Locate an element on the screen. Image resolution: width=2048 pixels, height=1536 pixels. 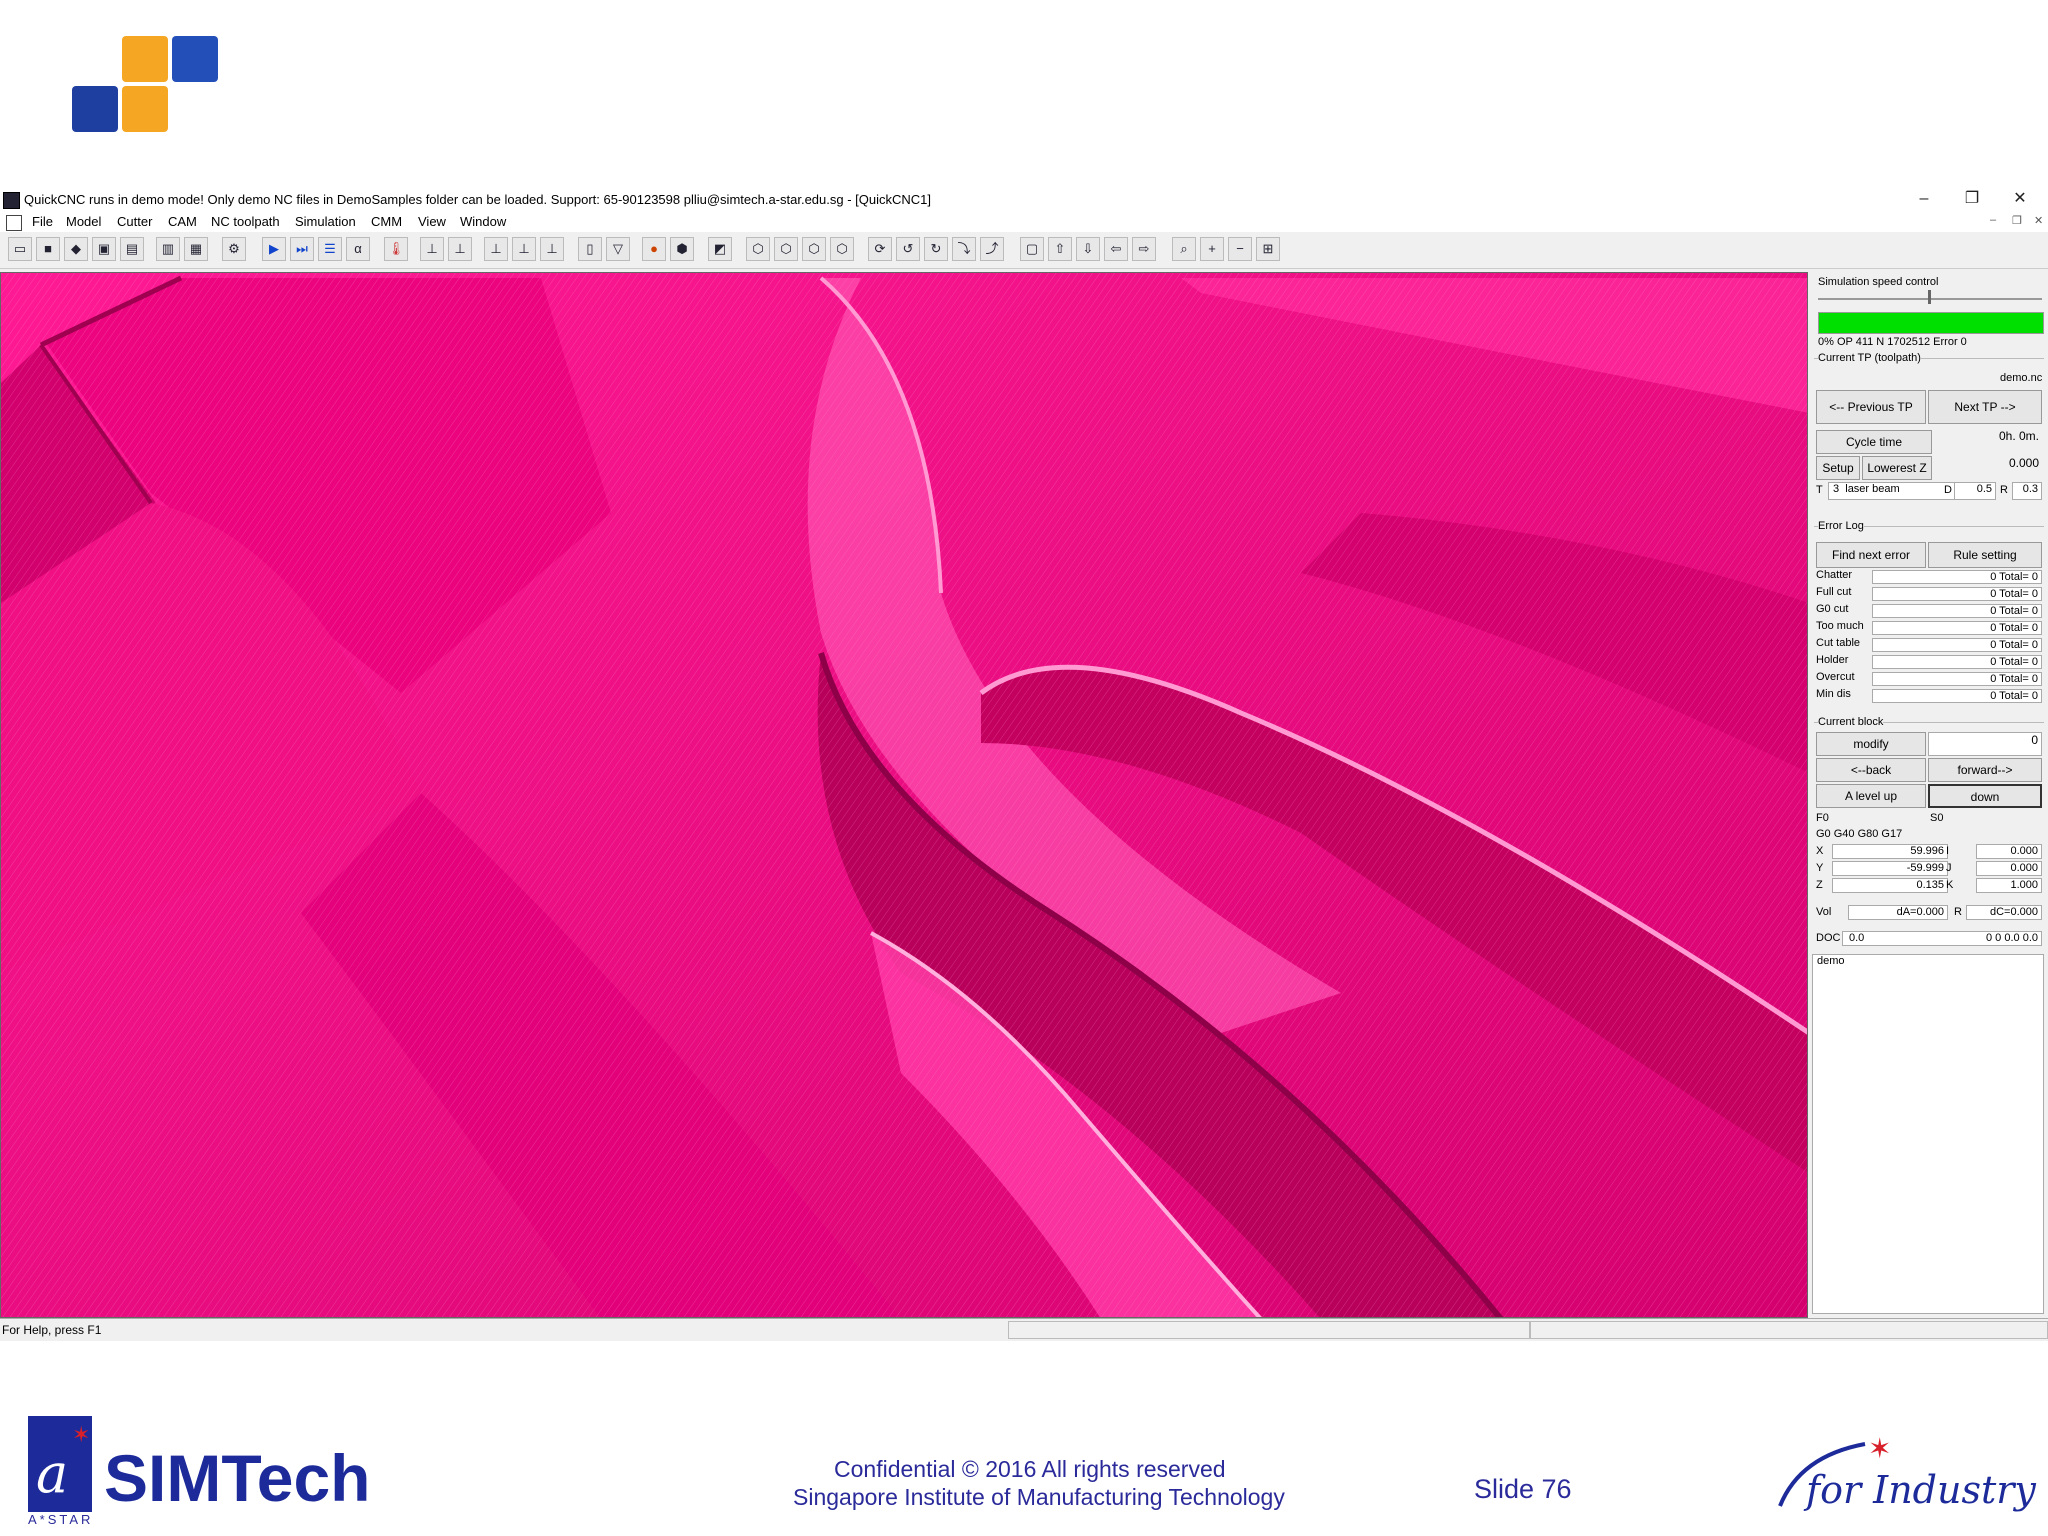
tilt-up-icon: ⤴ is located at coordinates (992, 249).